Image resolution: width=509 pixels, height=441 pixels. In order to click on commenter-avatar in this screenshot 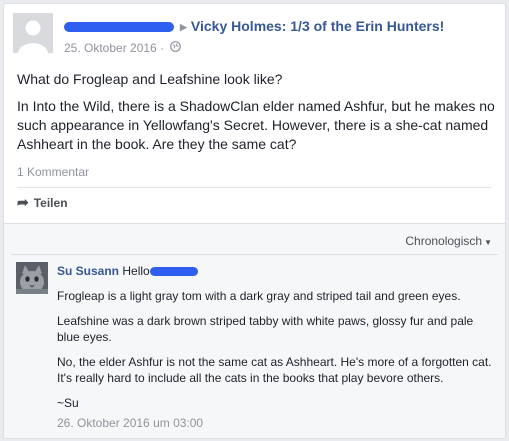, I will do `click(32, 278)`.